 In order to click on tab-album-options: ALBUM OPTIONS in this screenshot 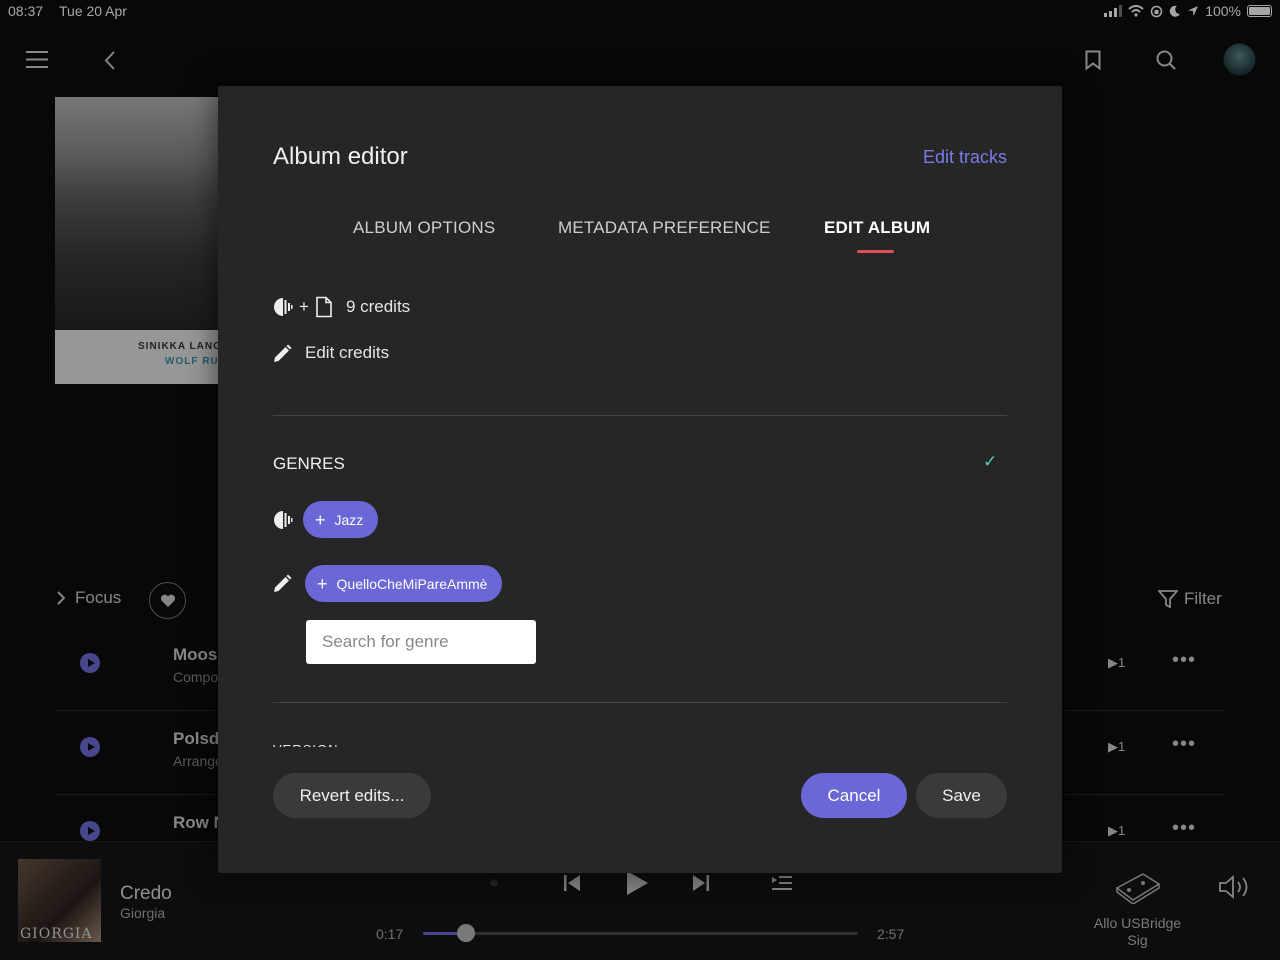, I will do `click(424, 228)`.